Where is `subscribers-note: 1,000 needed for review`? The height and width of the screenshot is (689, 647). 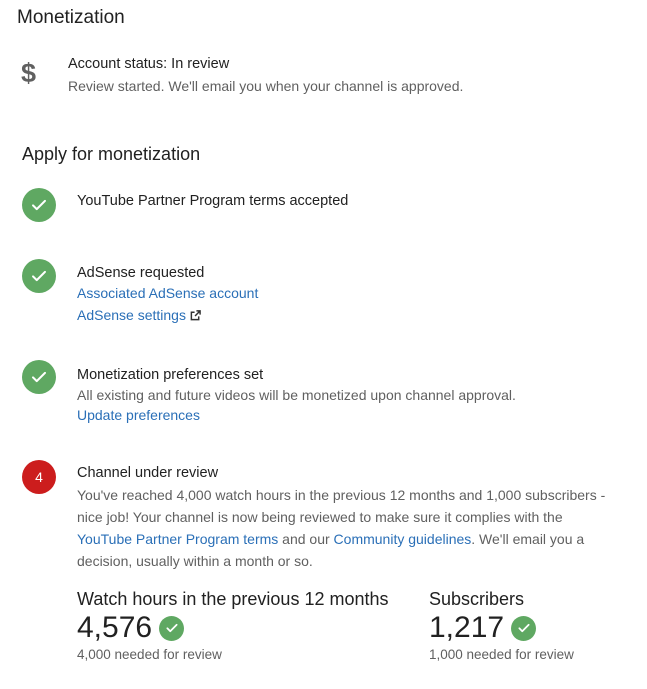
subscribers-note: 1,000 needed for review is located at coordinates (501, 654).